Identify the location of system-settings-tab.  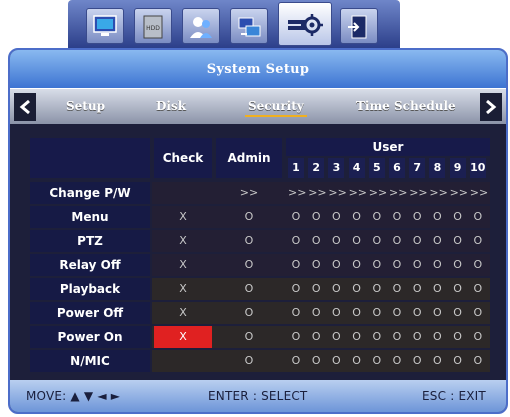
(305, 24).